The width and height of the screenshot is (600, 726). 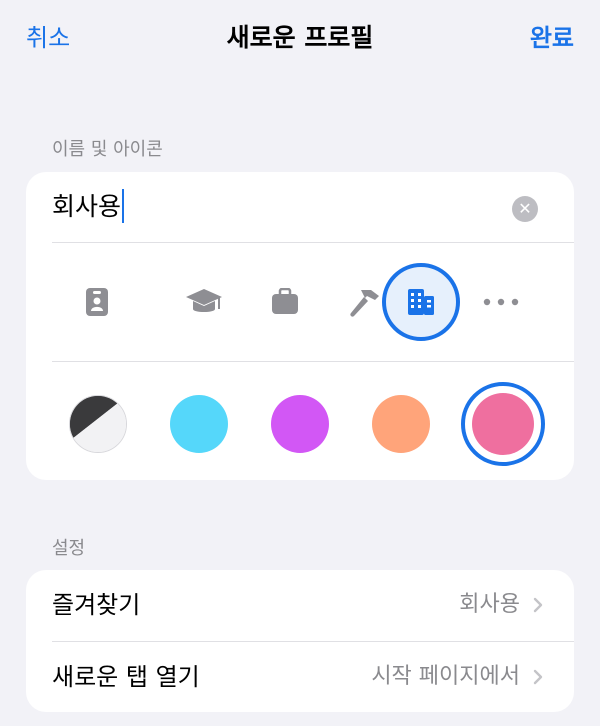 I want to click on section-label-settings: 설정, so click(x=69, y=548).